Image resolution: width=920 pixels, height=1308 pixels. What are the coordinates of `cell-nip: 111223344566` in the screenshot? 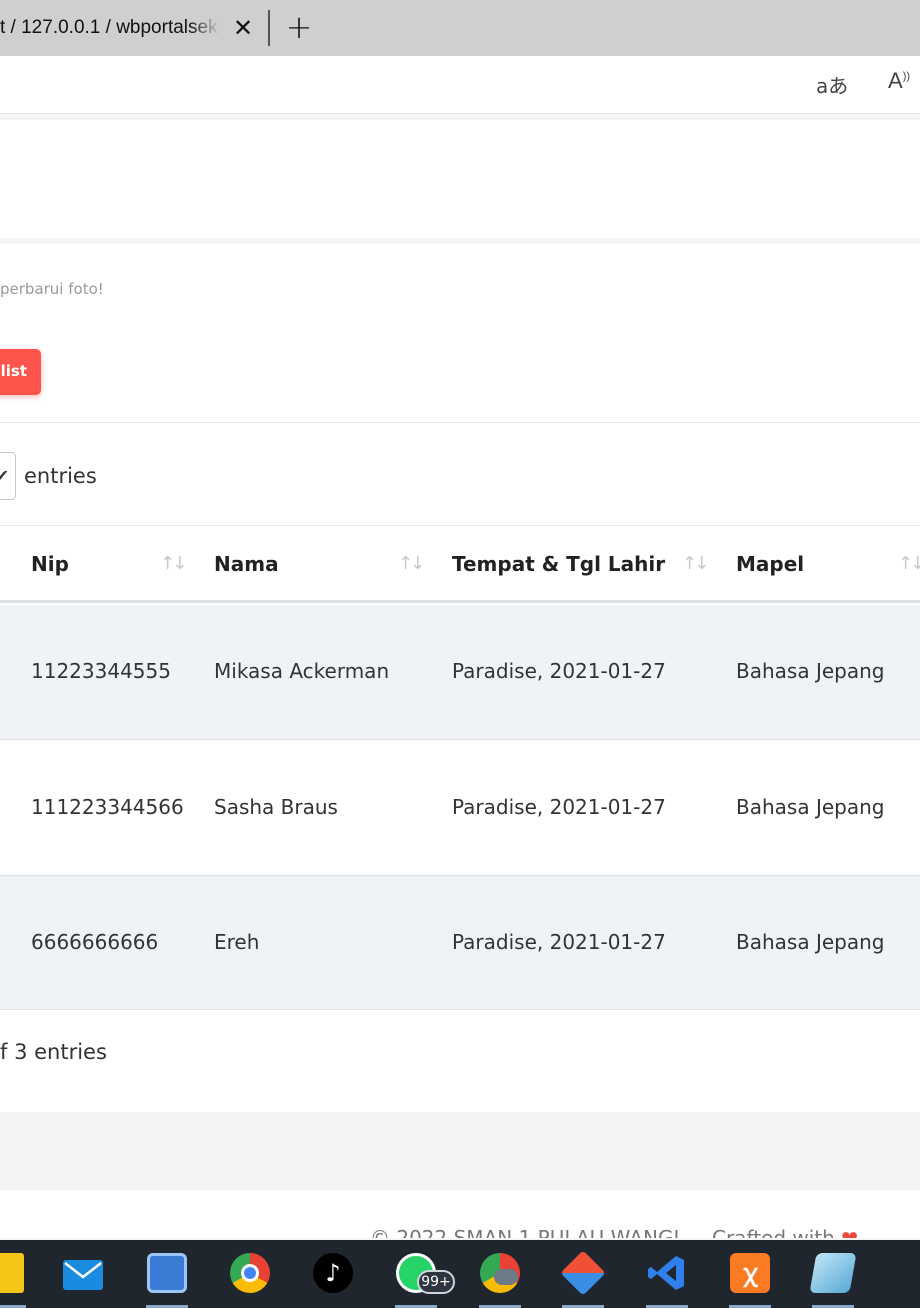 It's located at (107, 807).